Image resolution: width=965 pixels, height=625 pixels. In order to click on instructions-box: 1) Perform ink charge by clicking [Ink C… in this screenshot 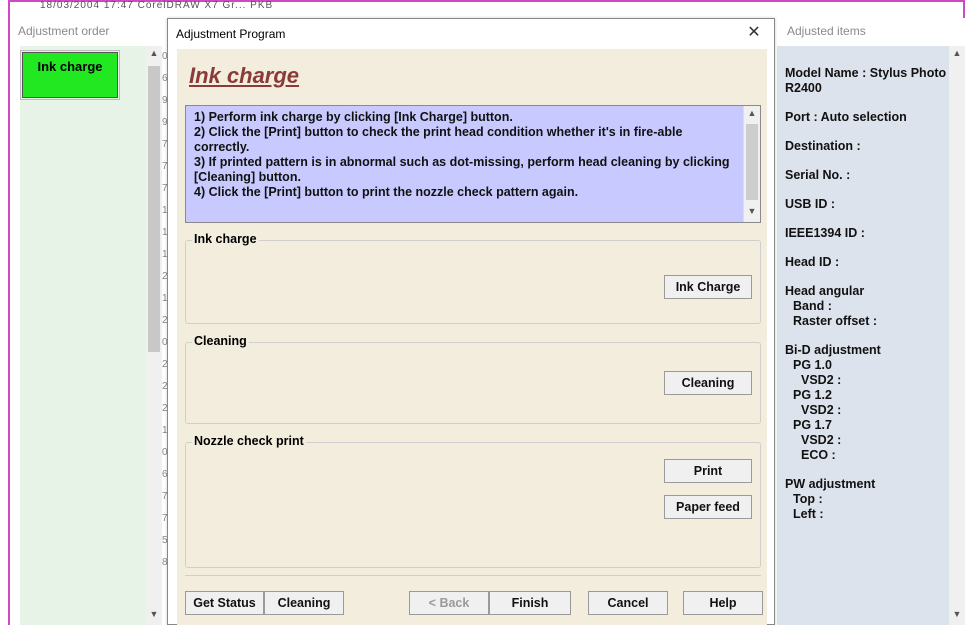, I will do `click(473, 164)`.